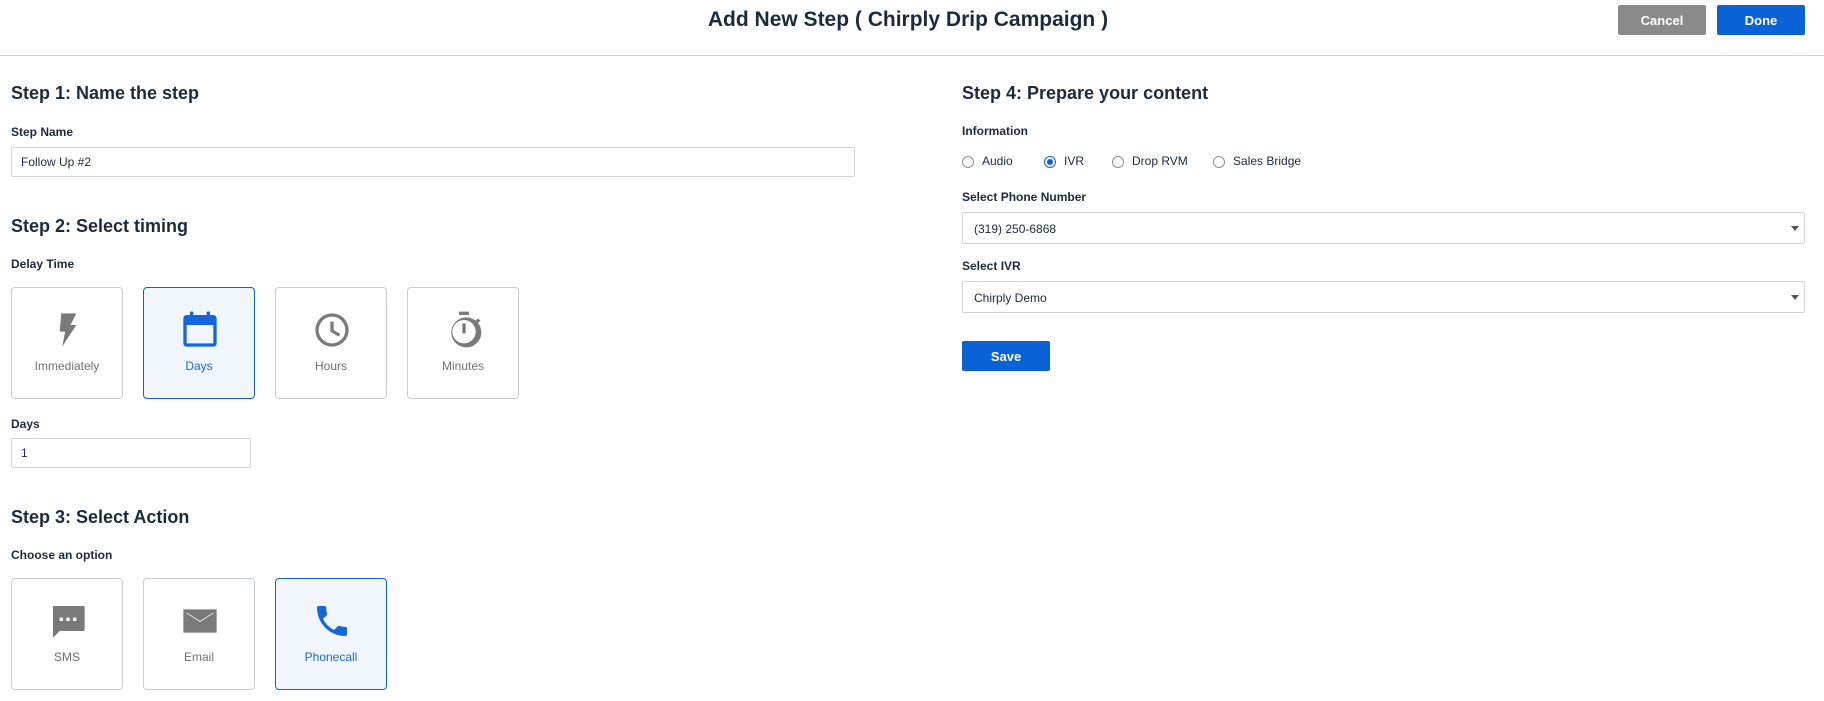 The width and height of the screenshot is (1824, 701). I want to click on timing-option-hours: Hours, so click(331, 343).